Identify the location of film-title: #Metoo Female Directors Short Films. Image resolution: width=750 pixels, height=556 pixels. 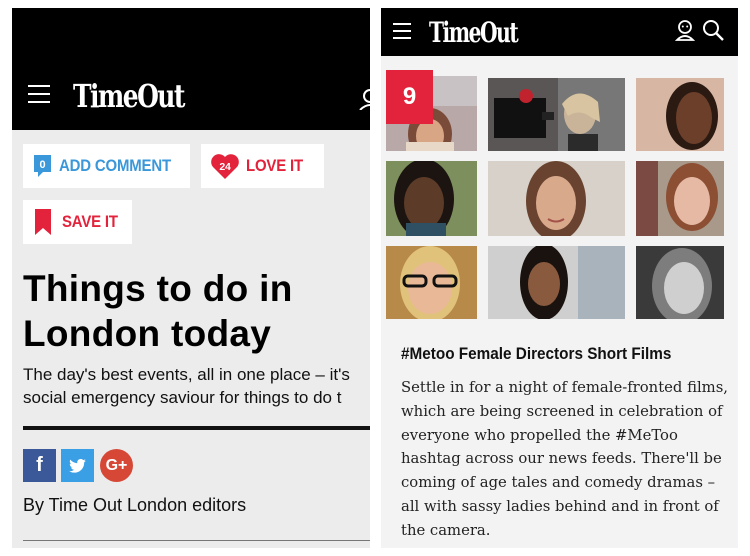
(536, 354).